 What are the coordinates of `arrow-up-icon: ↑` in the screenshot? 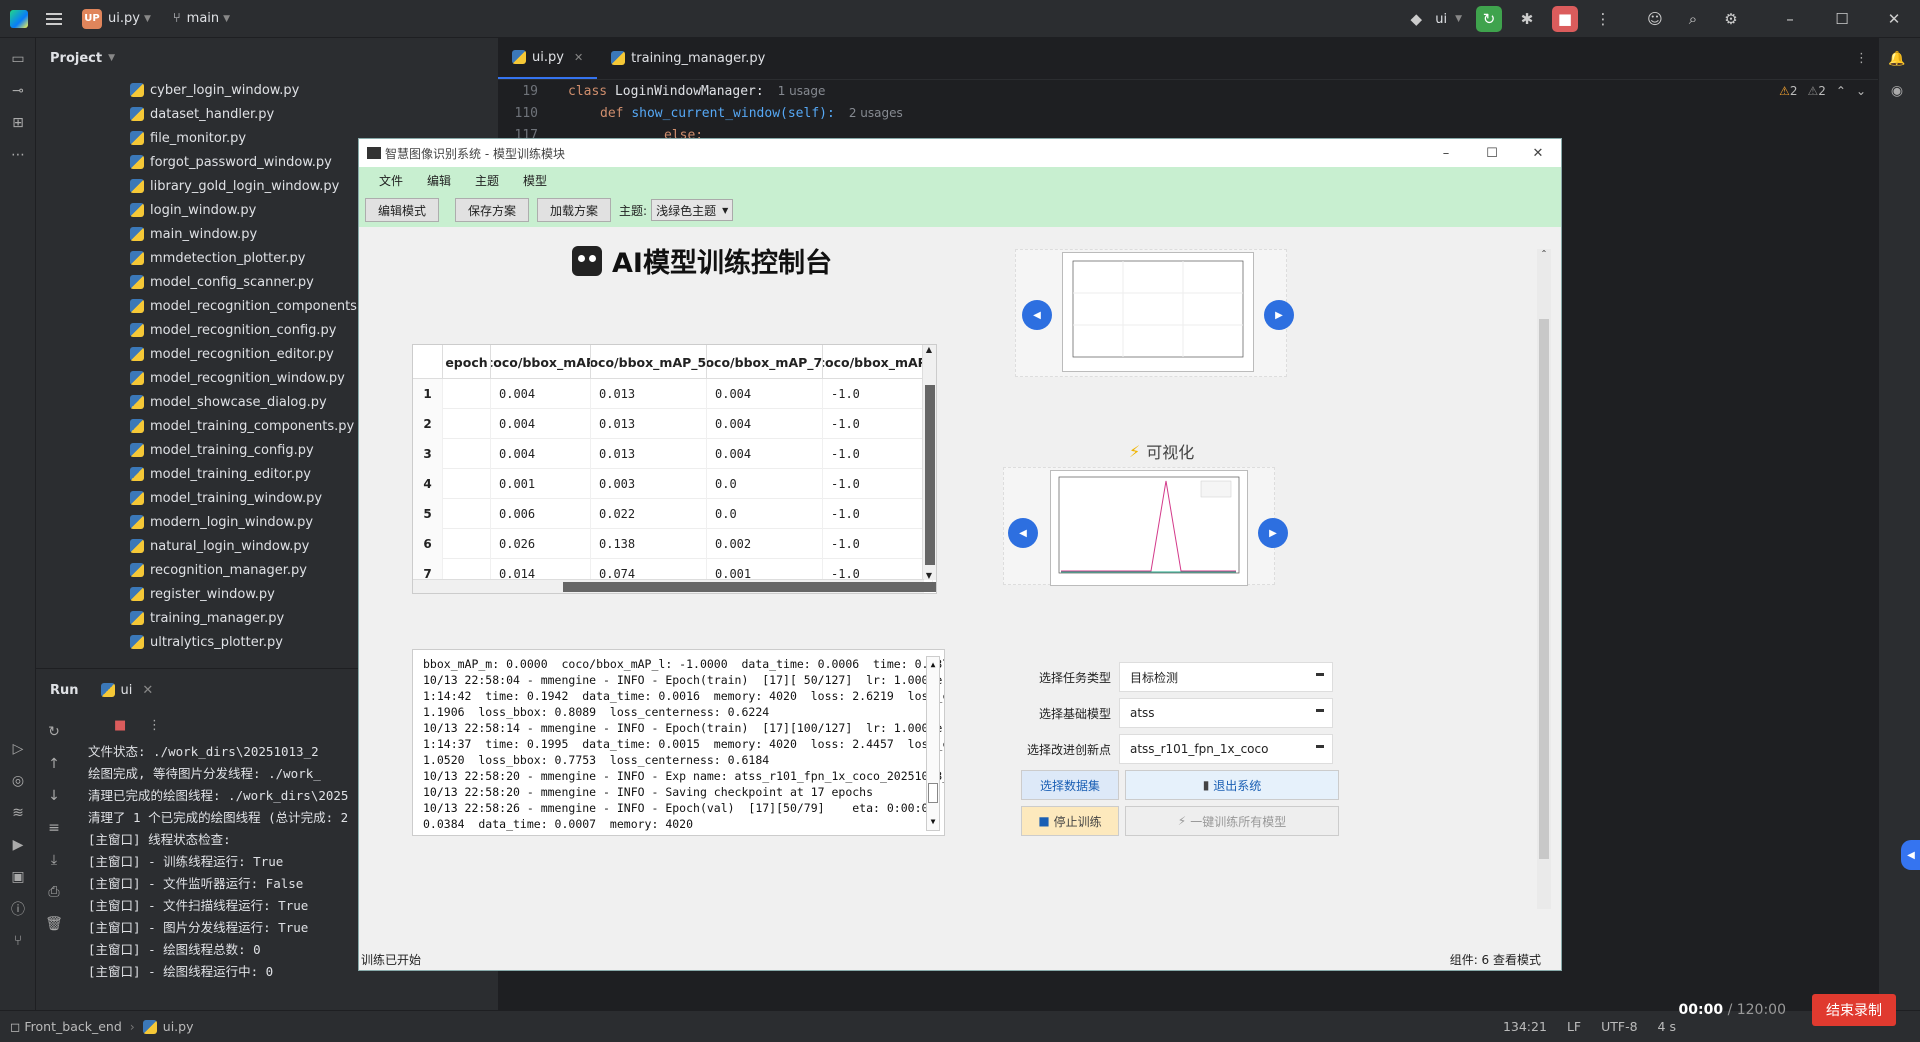 It's located at (54, 764).